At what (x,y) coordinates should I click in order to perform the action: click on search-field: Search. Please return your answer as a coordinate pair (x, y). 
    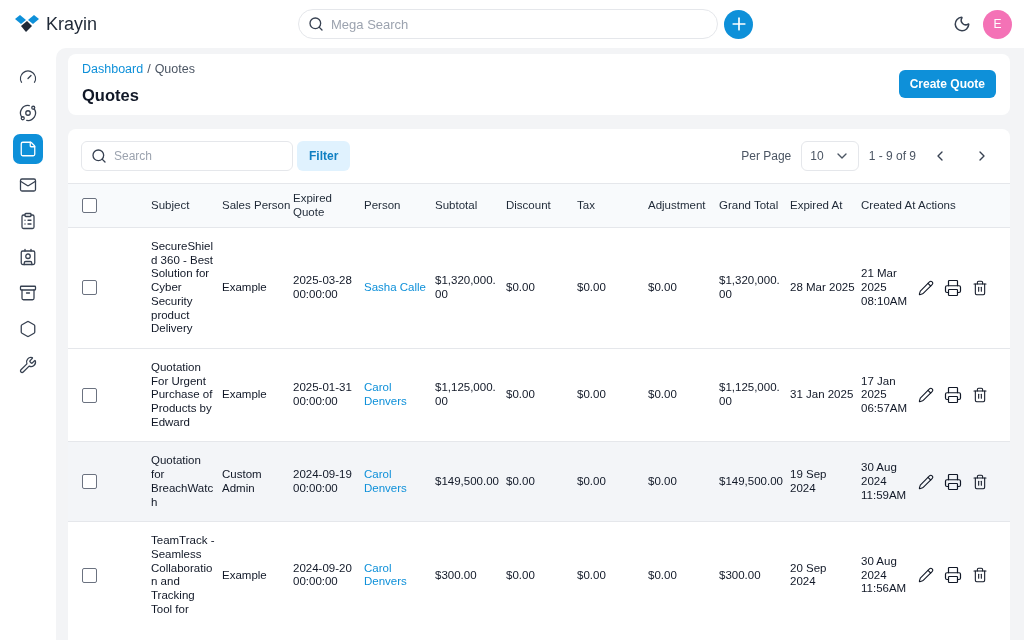
    Looking at the image, I should click on (187, 156).